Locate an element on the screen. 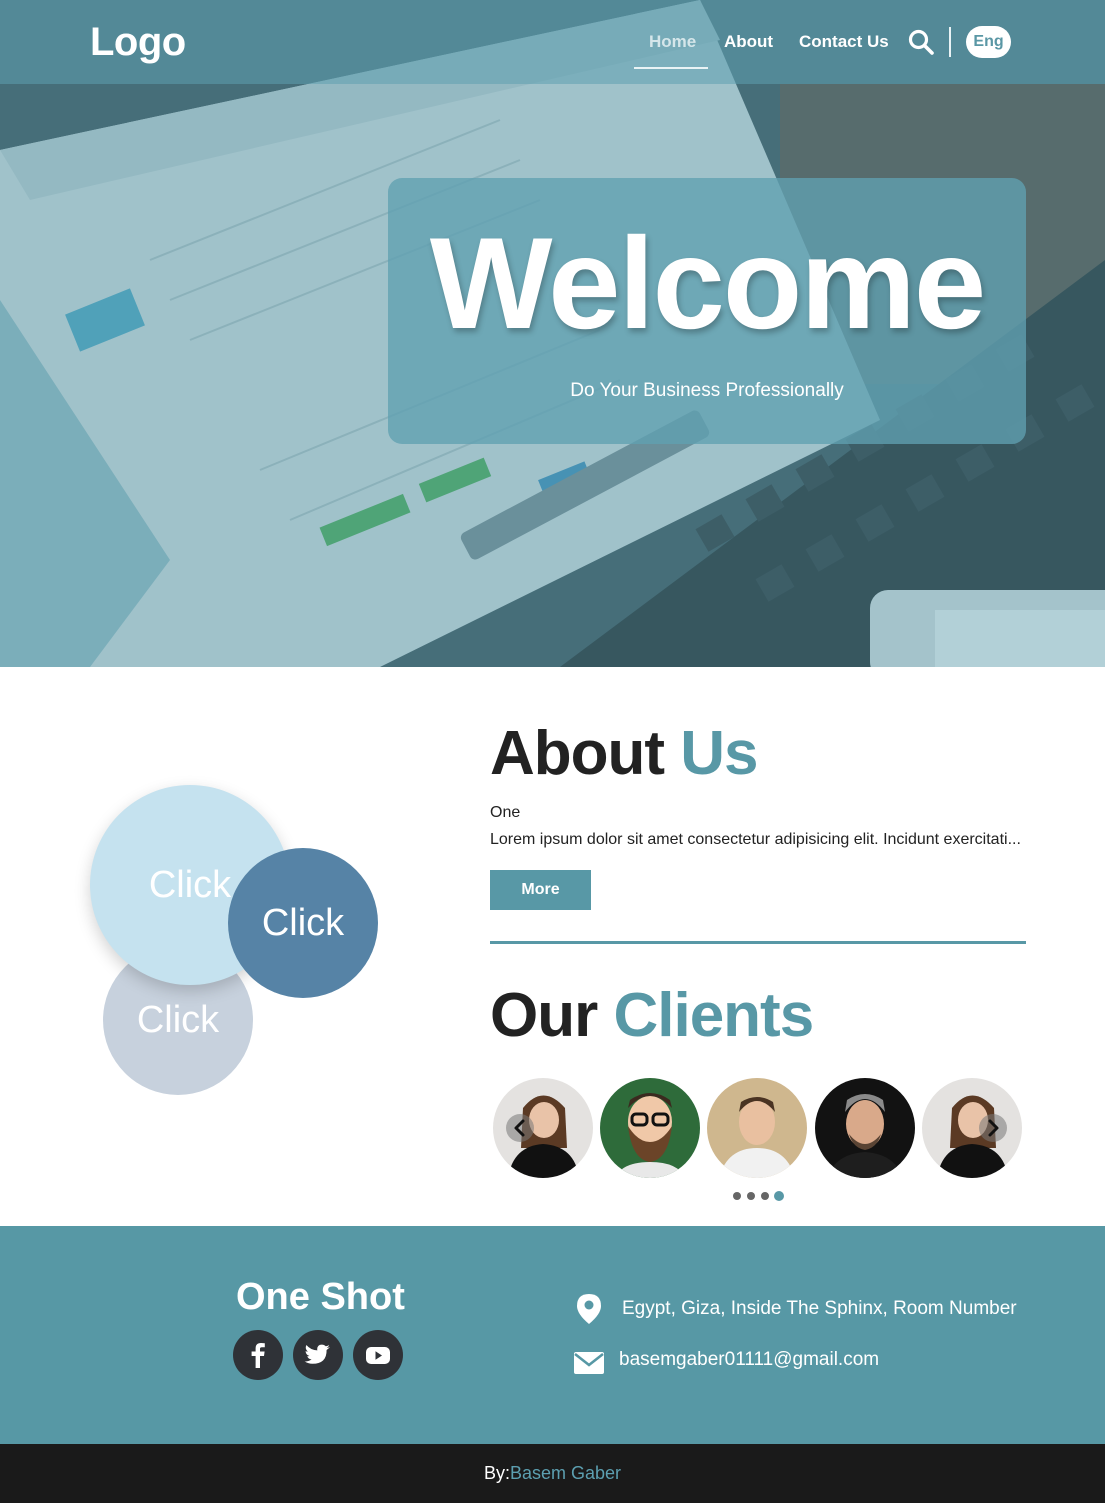 This screenshot has height=1503, width=1105. about-subheading: One is located at coordinates (505, 812).